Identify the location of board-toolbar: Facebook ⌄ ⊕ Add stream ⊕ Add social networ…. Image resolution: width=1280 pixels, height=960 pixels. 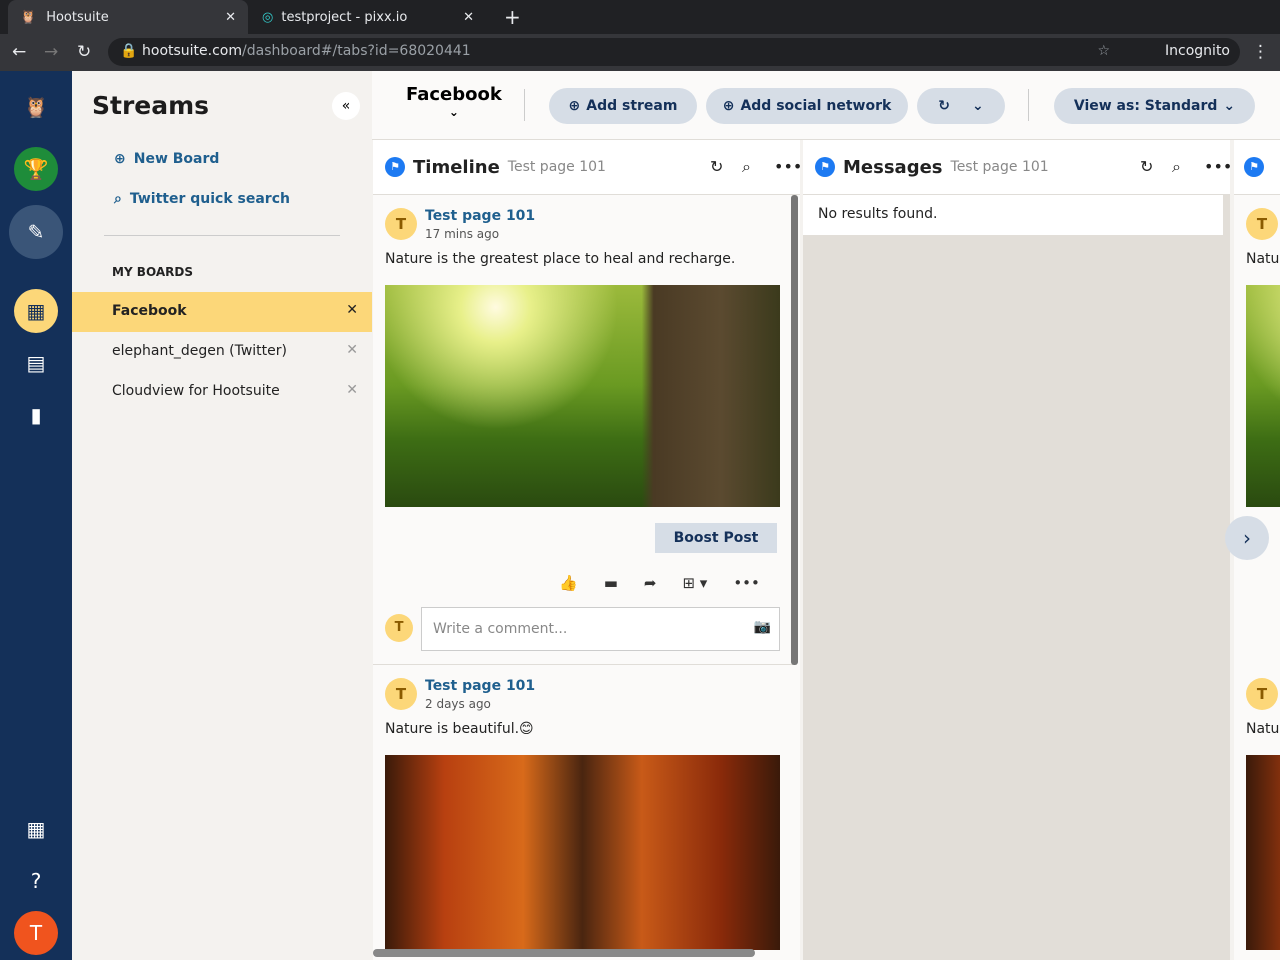
(826, 105).